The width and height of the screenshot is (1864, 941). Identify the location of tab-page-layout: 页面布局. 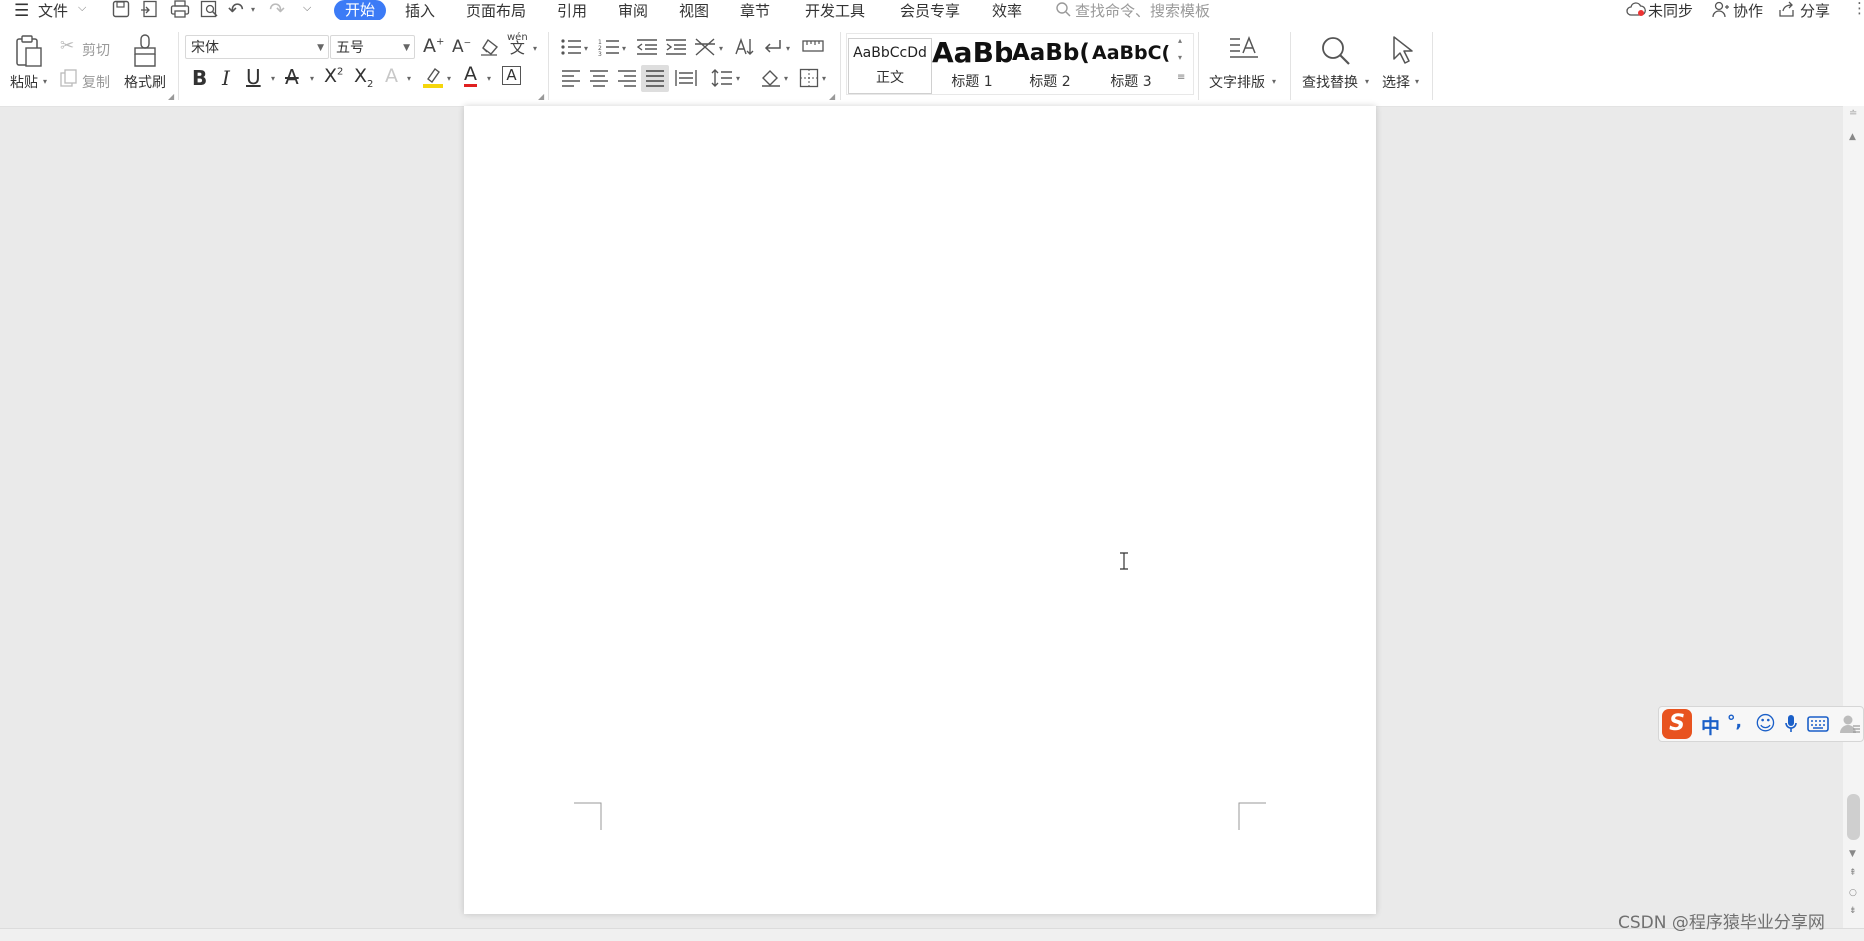
(496, 10).